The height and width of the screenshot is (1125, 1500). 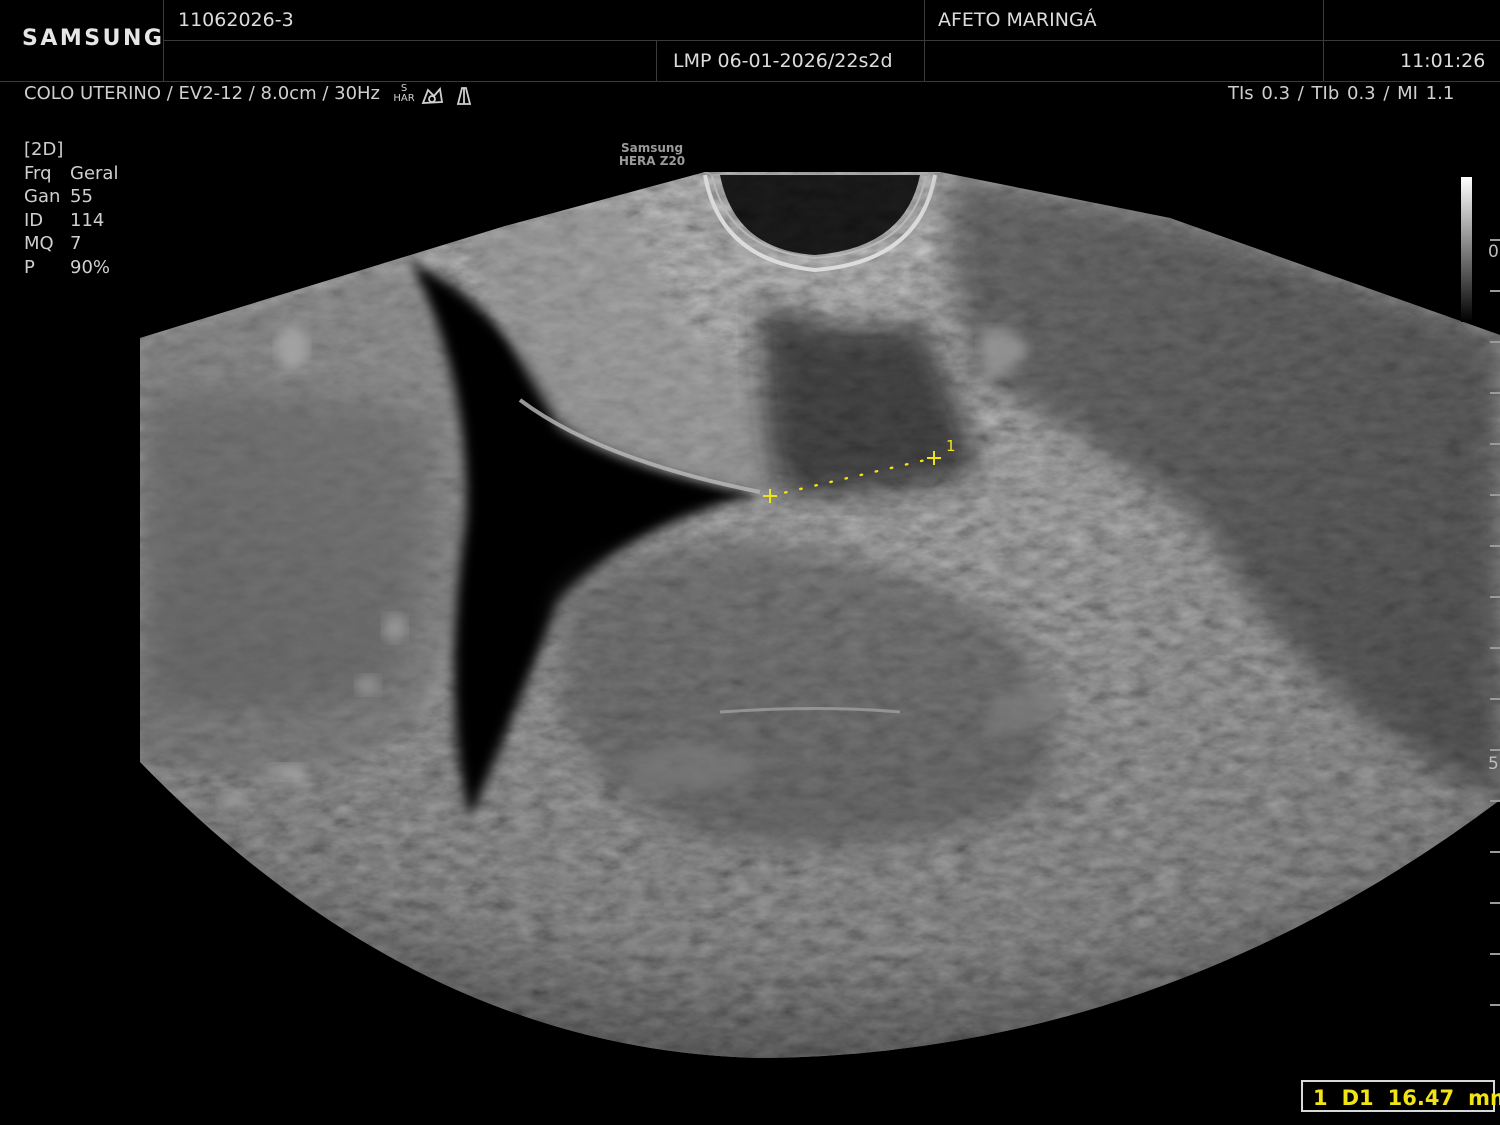 I want to click on device-model: HERA Z20, so click(x=652, y=161).